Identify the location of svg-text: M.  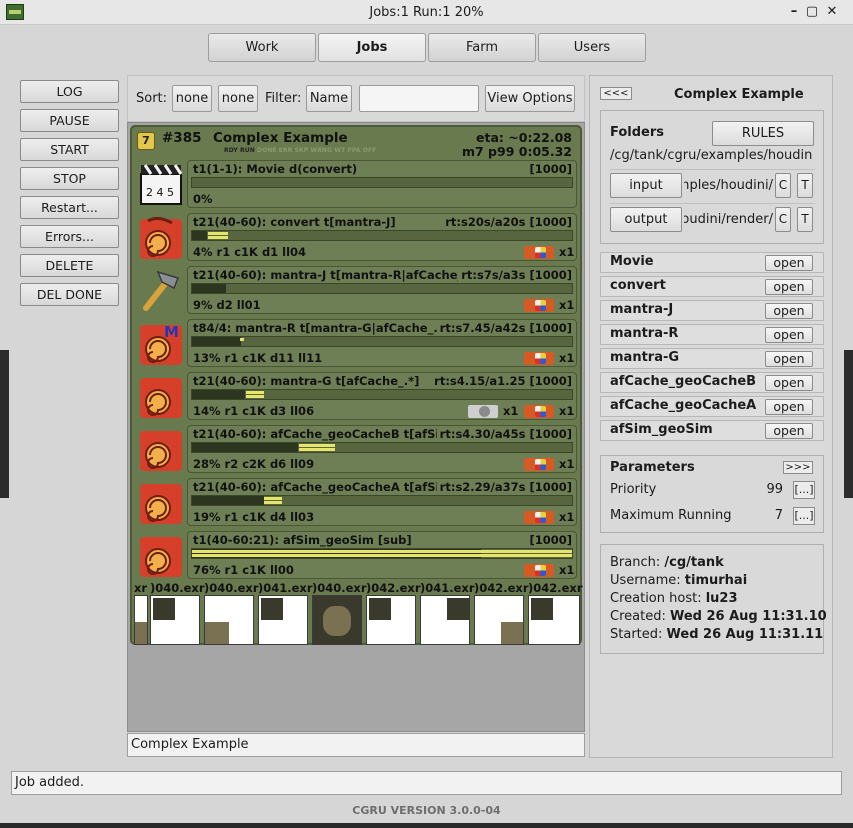
(171, 332).